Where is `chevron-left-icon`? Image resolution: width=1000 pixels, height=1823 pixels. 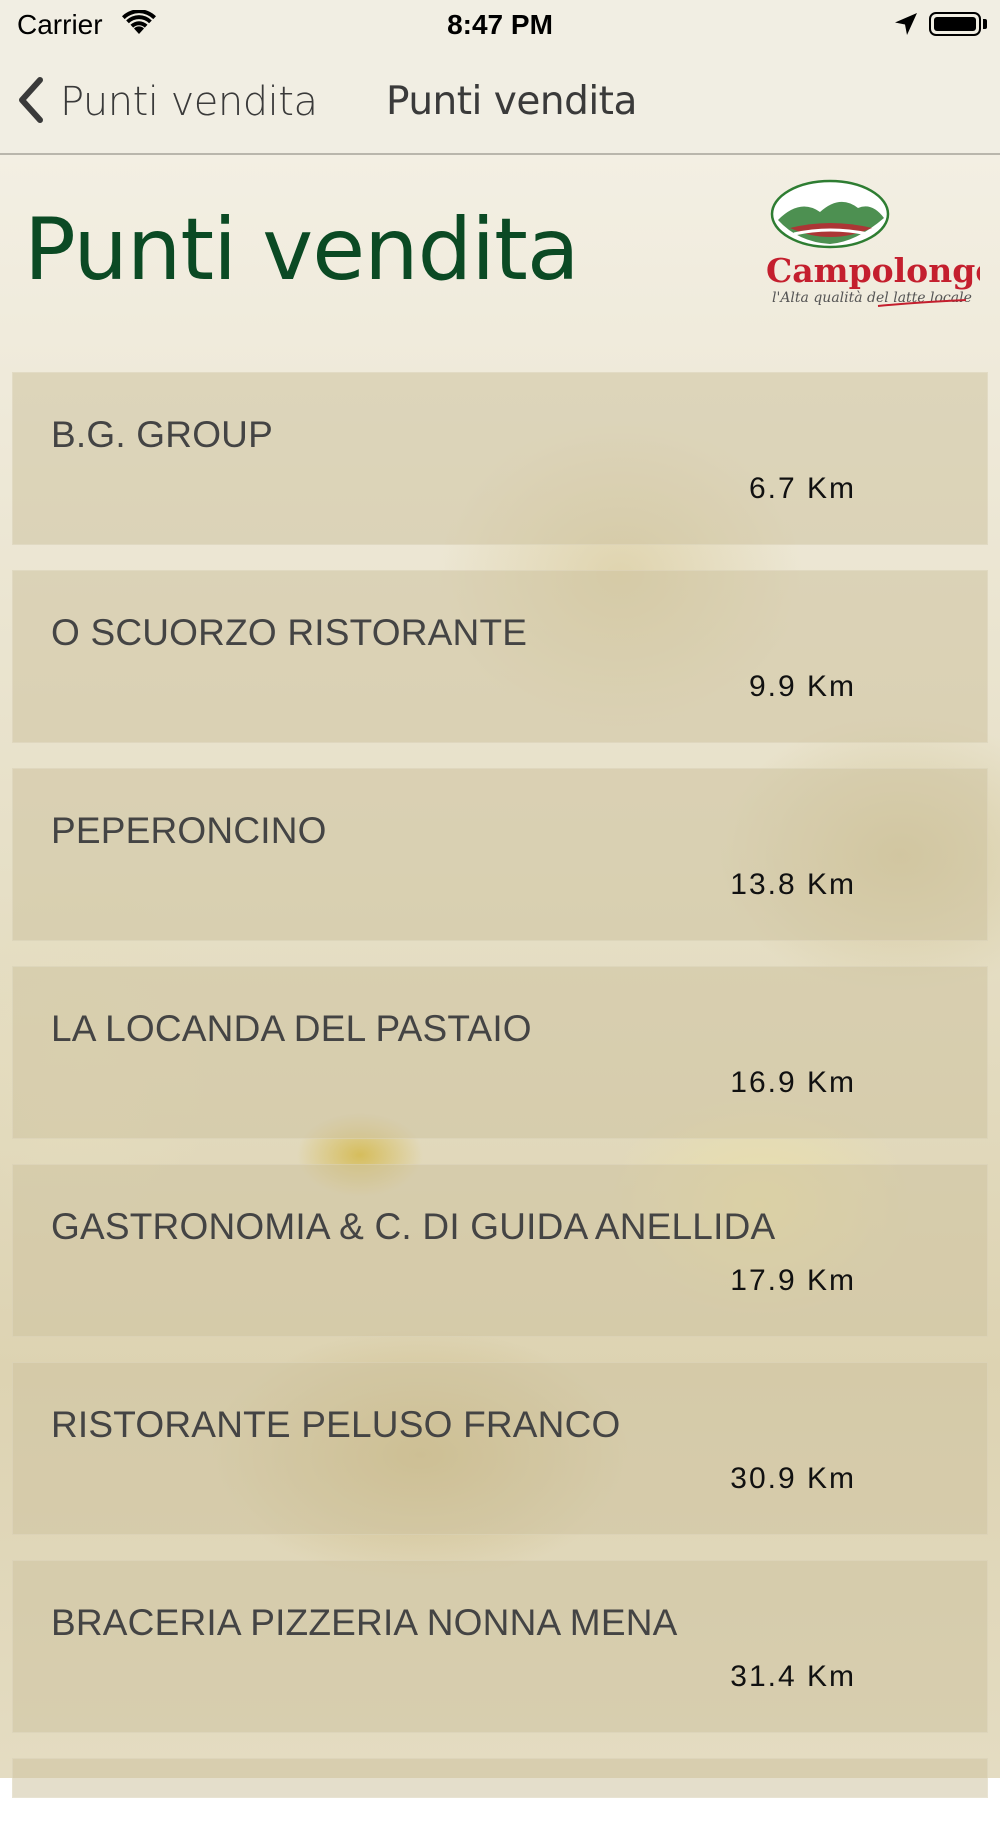
chevron-left-icon is located at coordinates (31, 102).